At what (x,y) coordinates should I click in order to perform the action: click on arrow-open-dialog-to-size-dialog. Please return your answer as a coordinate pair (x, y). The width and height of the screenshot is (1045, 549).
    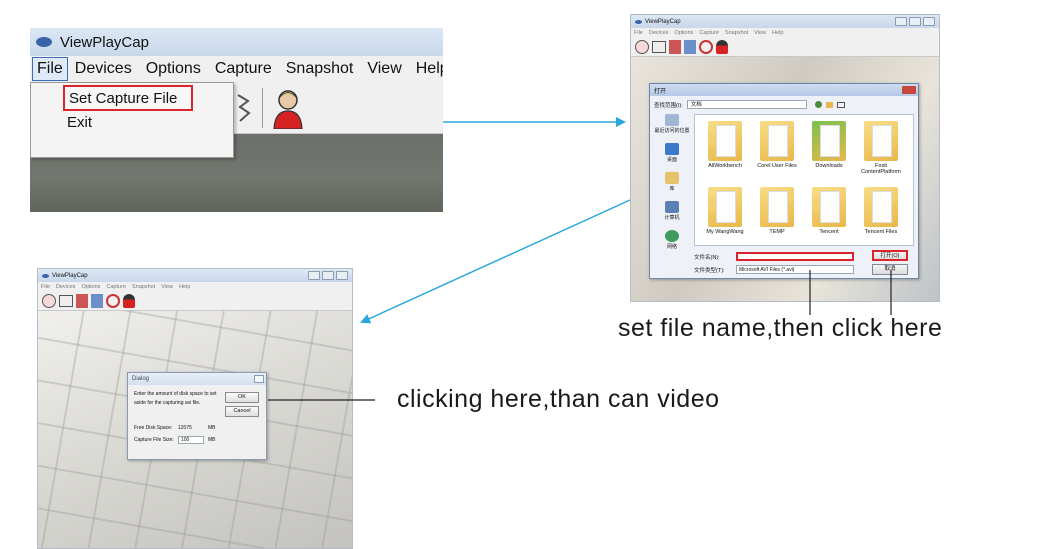
    Looking at the image, I should click on (495, 261).